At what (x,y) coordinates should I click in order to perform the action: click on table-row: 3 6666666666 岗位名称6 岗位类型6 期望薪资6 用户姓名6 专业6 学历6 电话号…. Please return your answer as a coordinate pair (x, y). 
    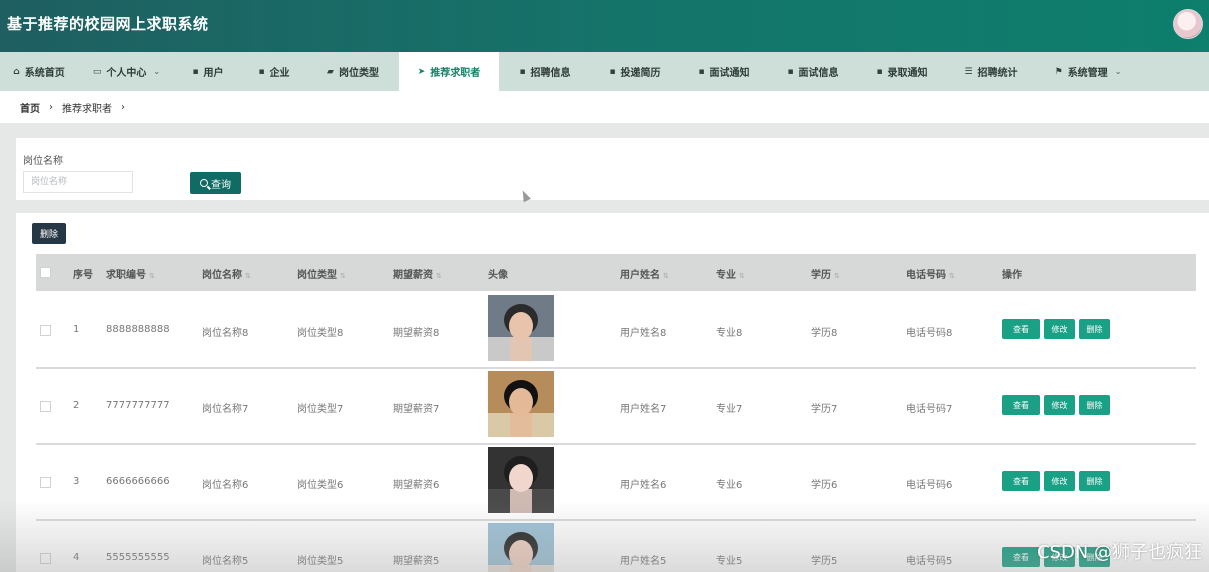
    Looking at the image, I should click on (616, 482).